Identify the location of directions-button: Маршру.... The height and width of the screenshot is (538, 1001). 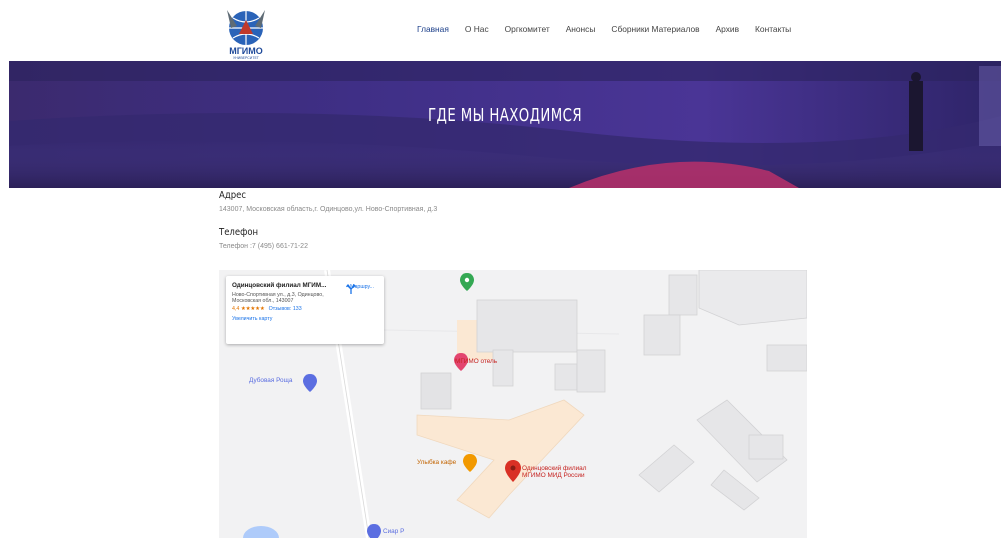
(362, 289).